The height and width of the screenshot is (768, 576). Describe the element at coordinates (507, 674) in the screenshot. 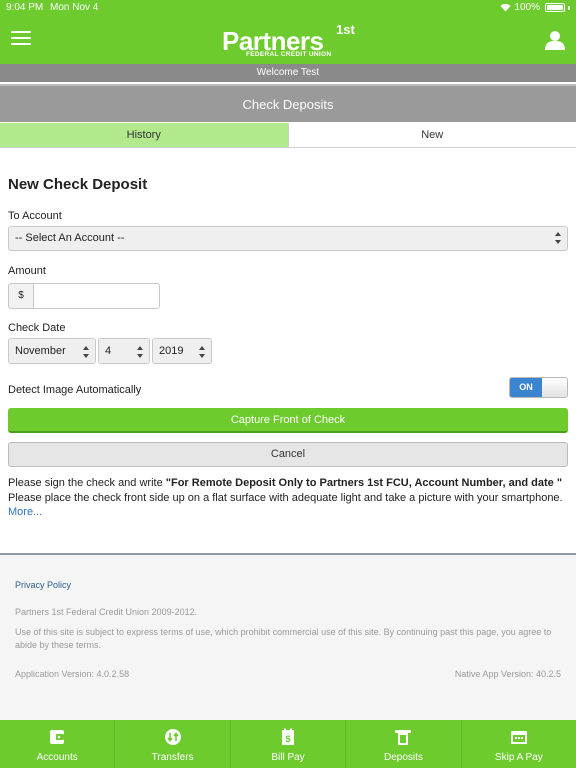

I see `native-app-version: Native App Version: 40.2.5` at that location.